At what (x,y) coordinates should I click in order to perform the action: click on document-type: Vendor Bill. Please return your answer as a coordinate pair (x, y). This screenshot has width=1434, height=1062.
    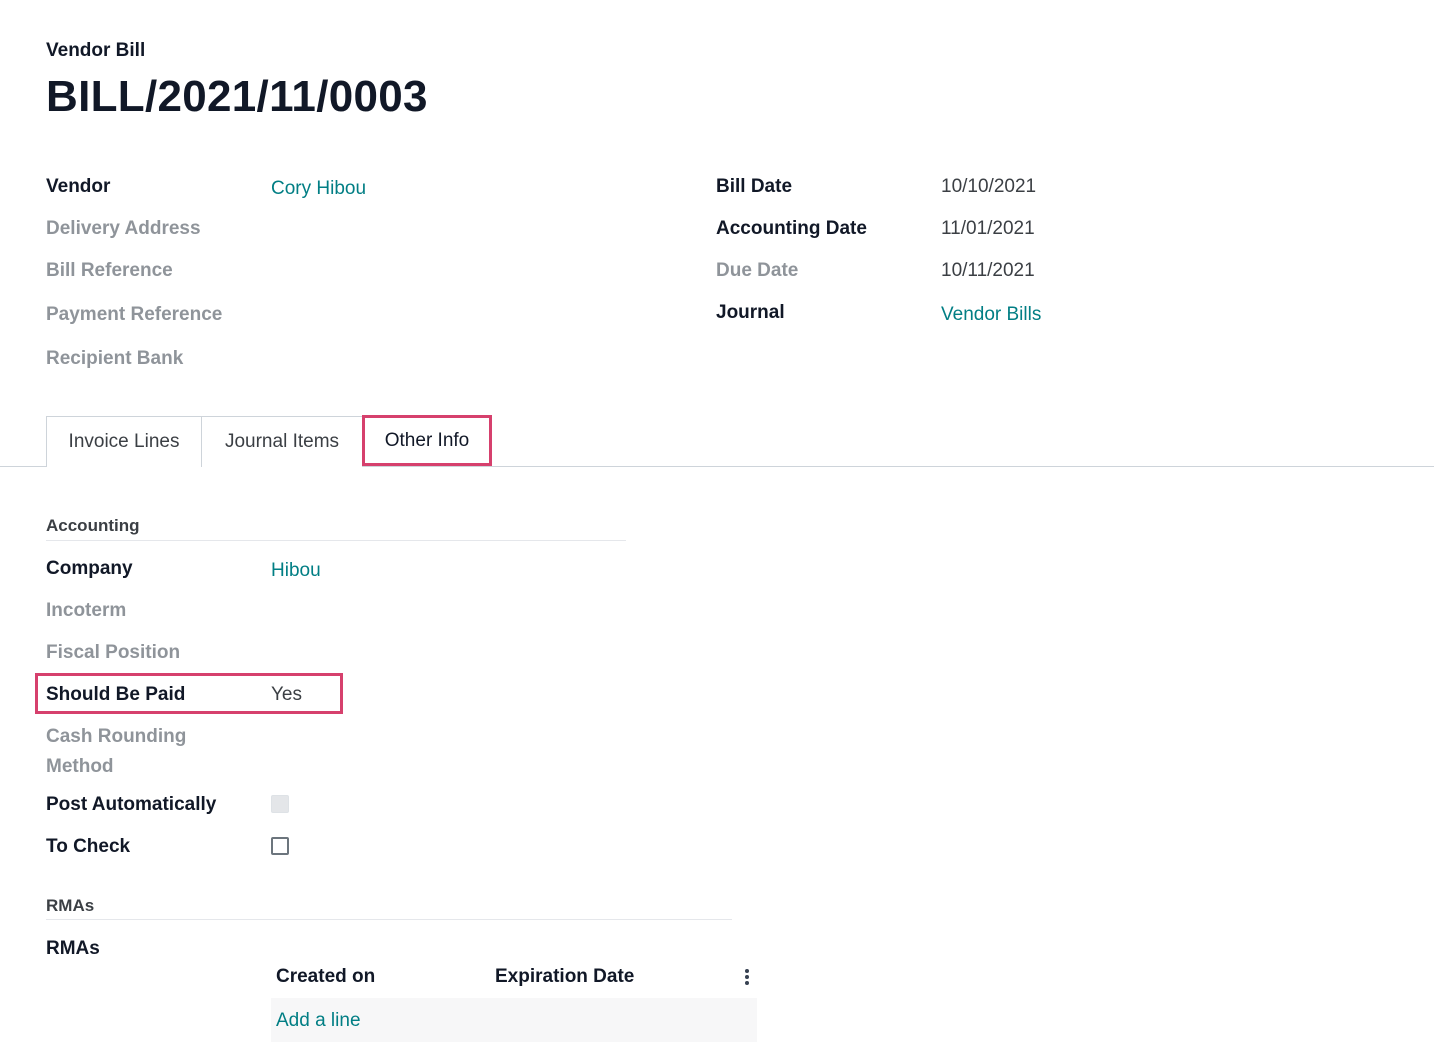
    Looking at the image, I should click on (96, 50).